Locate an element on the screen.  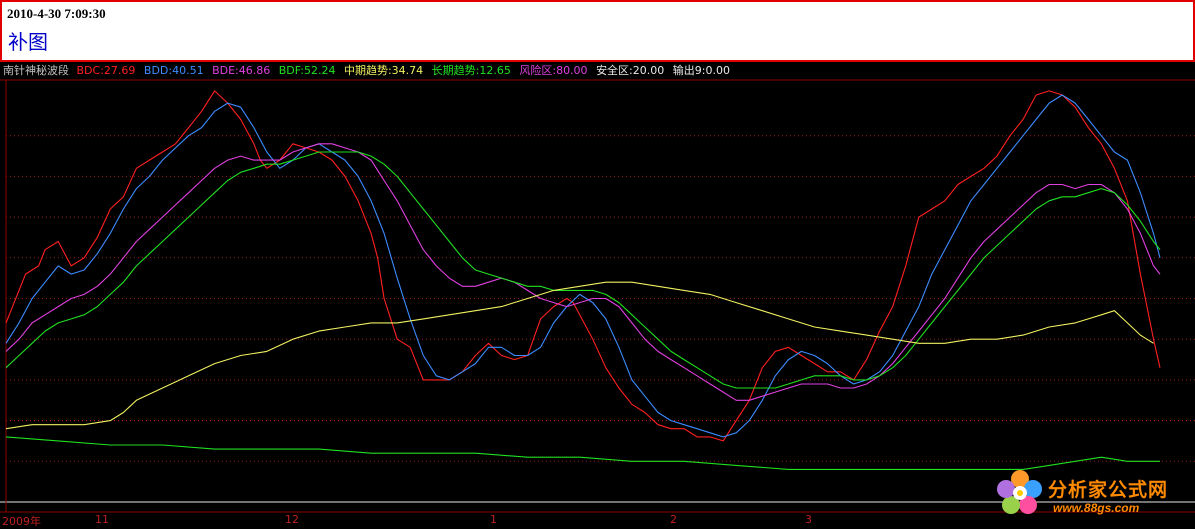
flower-logo-icon is located at coordinates (1019, 492).